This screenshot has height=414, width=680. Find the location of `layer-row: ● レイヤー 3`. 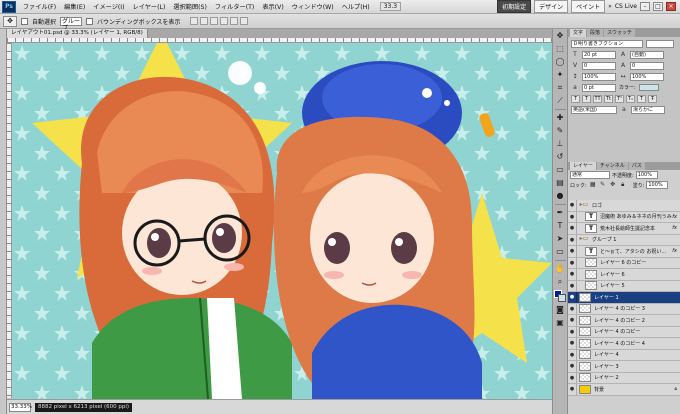

layer-row: ● レイヤー 3 is located at coordinates (624, 367).